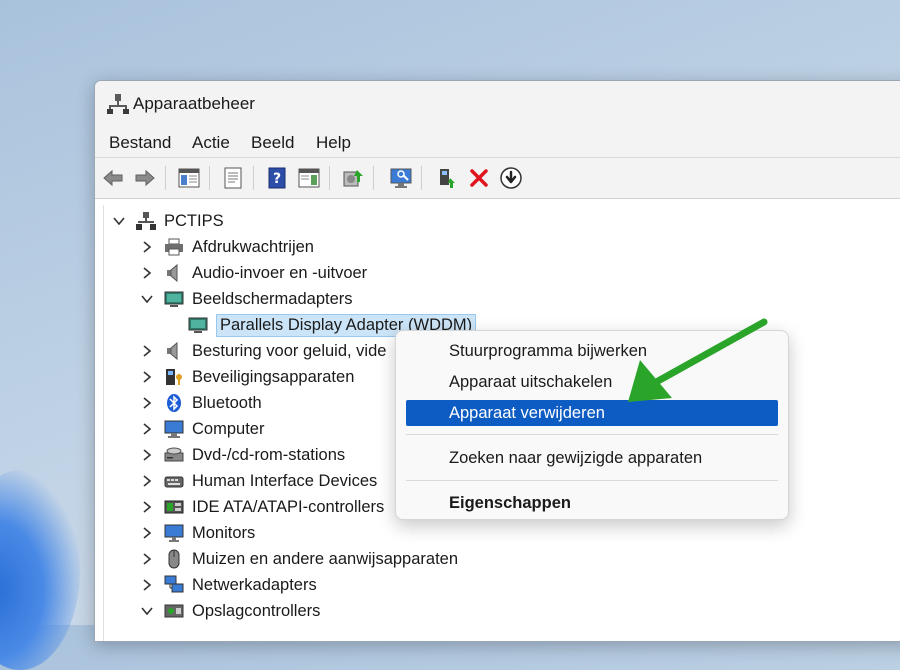 This screenshot has width=900, height=670. Describe the element at coordinates (189, 178) in the screenshot. I see `show-hide-console-tree-icon` at that location.